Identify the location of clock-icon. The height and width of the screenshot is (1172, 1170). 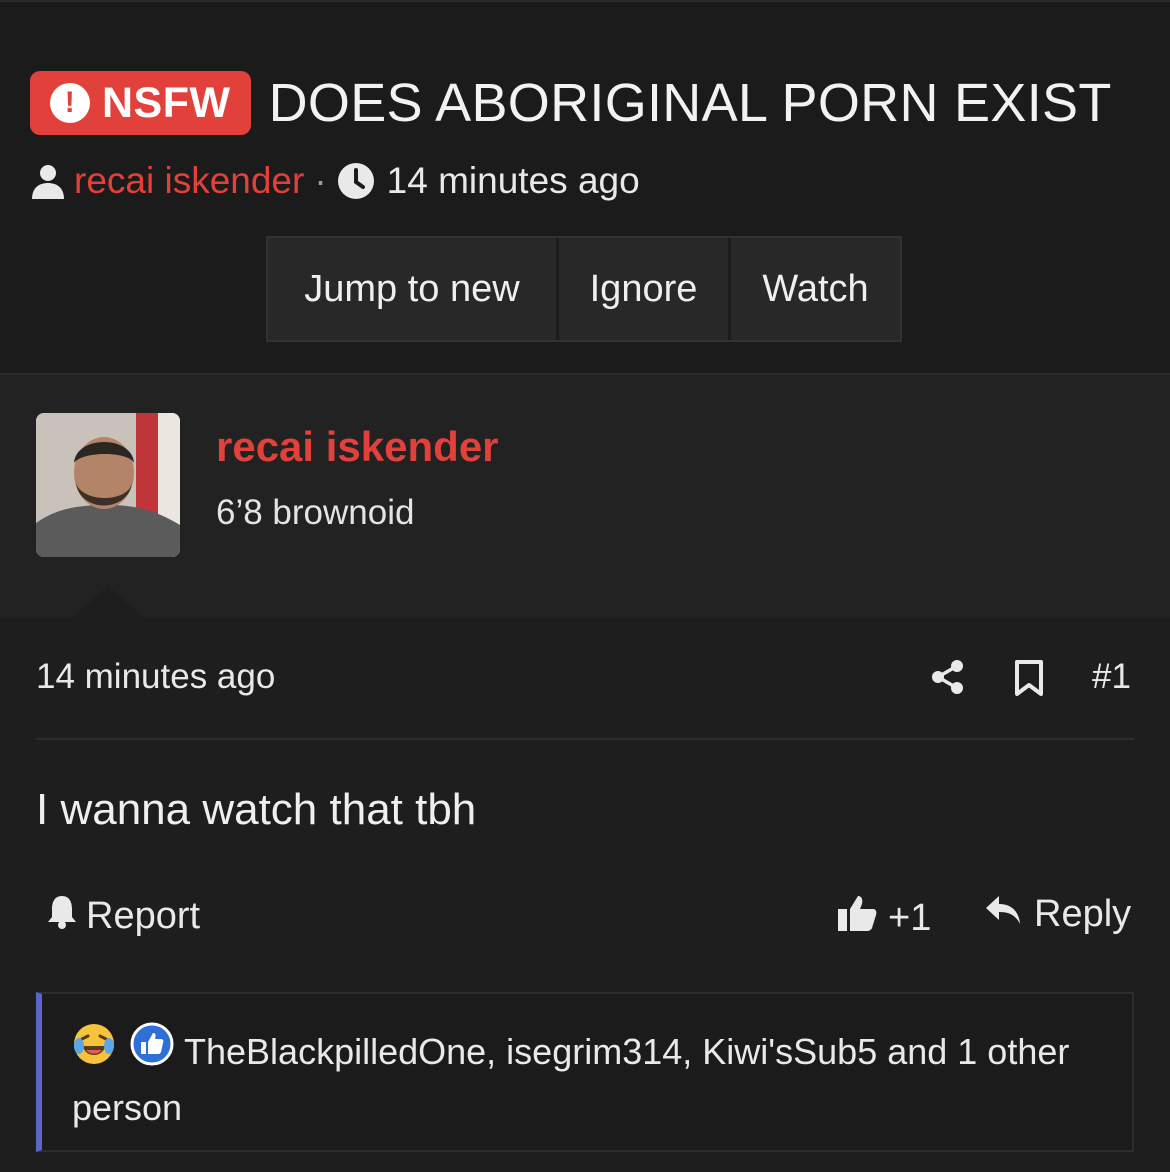
(356, 181).